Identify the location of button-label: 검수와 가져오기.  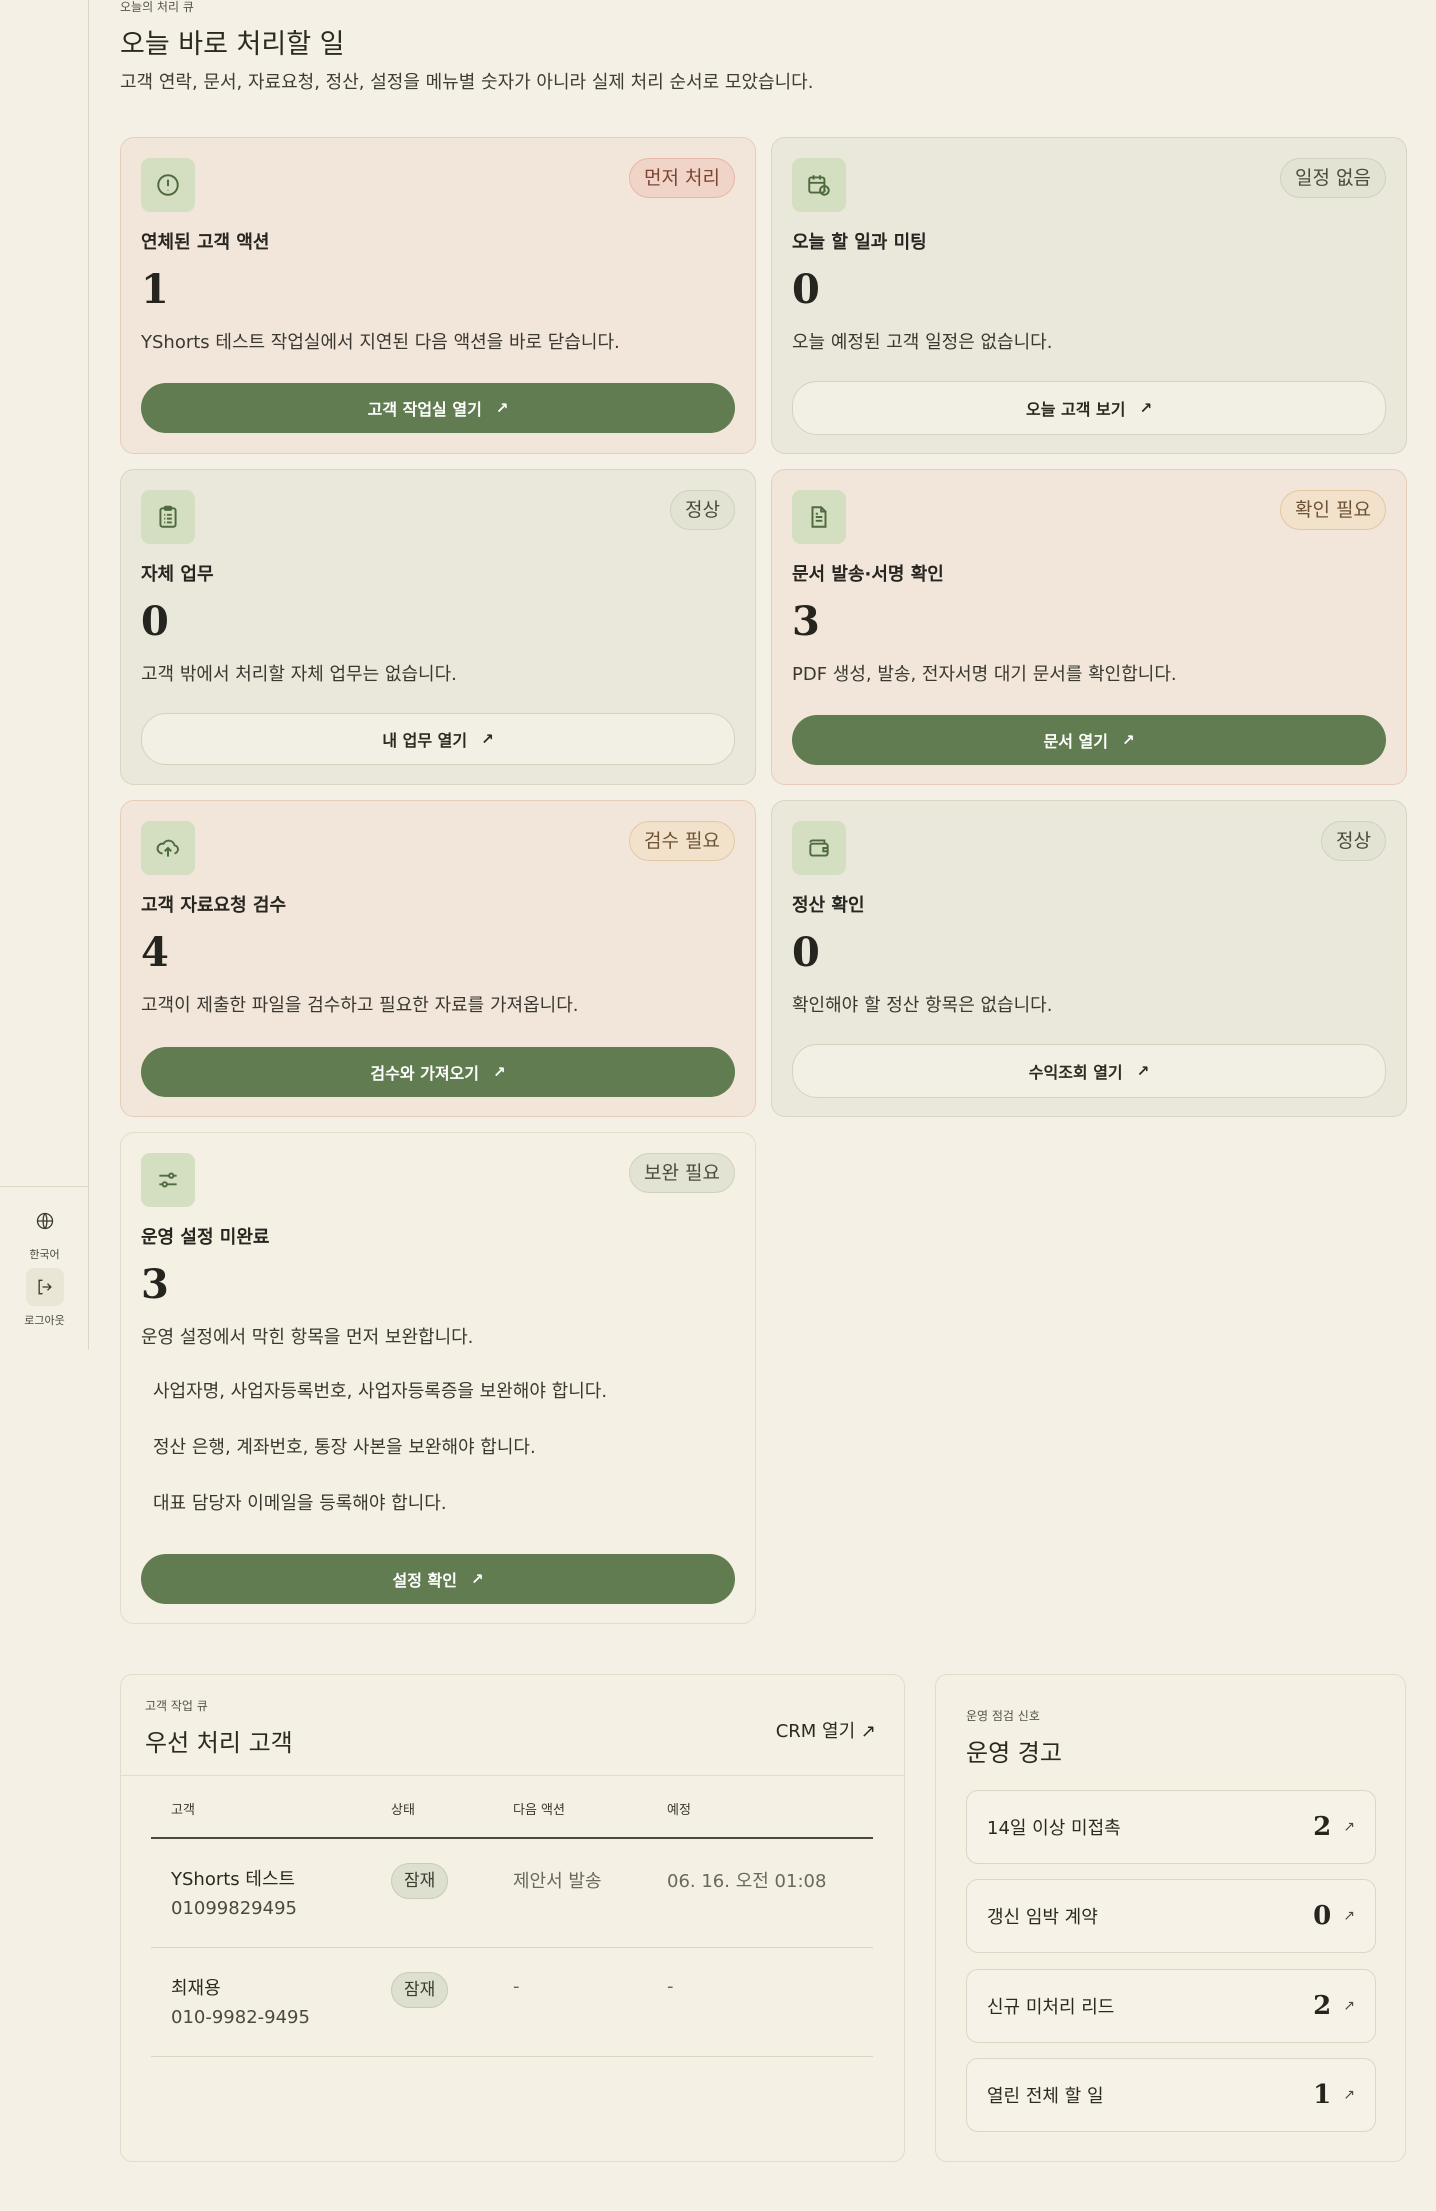
(425, 1073).